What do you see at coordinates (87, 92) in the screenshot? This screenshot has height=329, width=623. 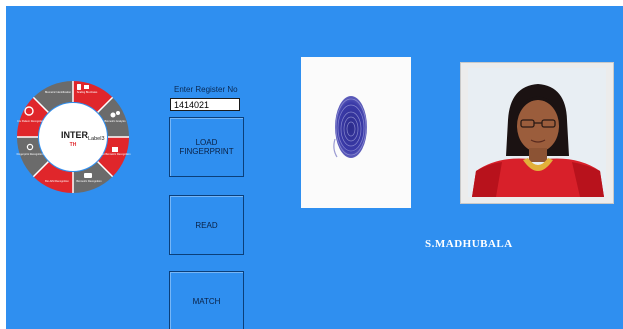 I see `svg-text: Scaling Bio-Rates` at bounding box center [87, 92].